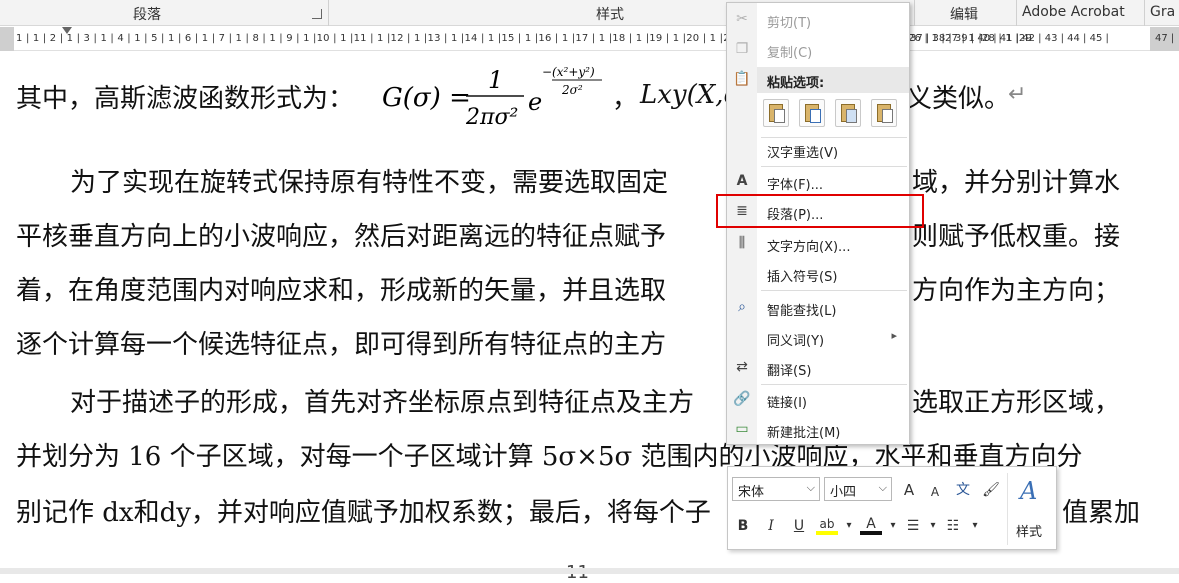  Describe the element at coordinates (495, 80) in the screenshot. I see `svg-text: 1` at that location.